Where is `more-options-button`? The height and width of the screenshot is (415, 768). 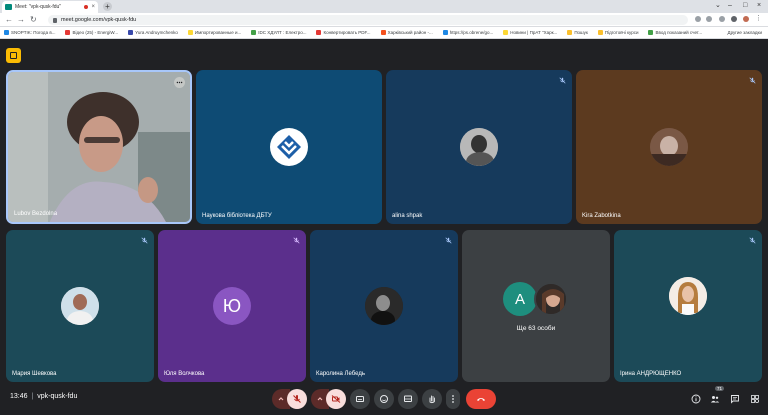
more-options-button is located at coordinates (453, 399).